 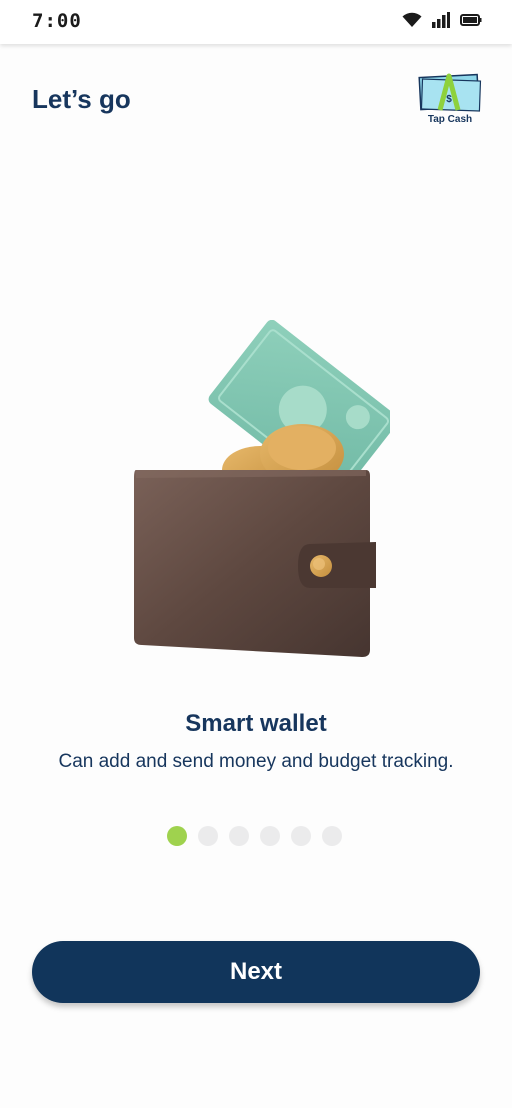 I want to click on next-button: Next, so click(x=256, y=972).